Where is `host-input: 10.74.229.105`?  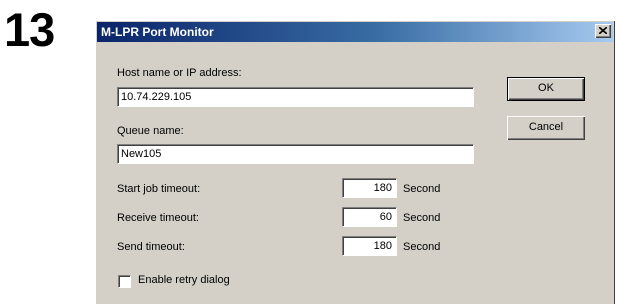 host-input: 10.74.229.105 is located at coordinates (295, 97).